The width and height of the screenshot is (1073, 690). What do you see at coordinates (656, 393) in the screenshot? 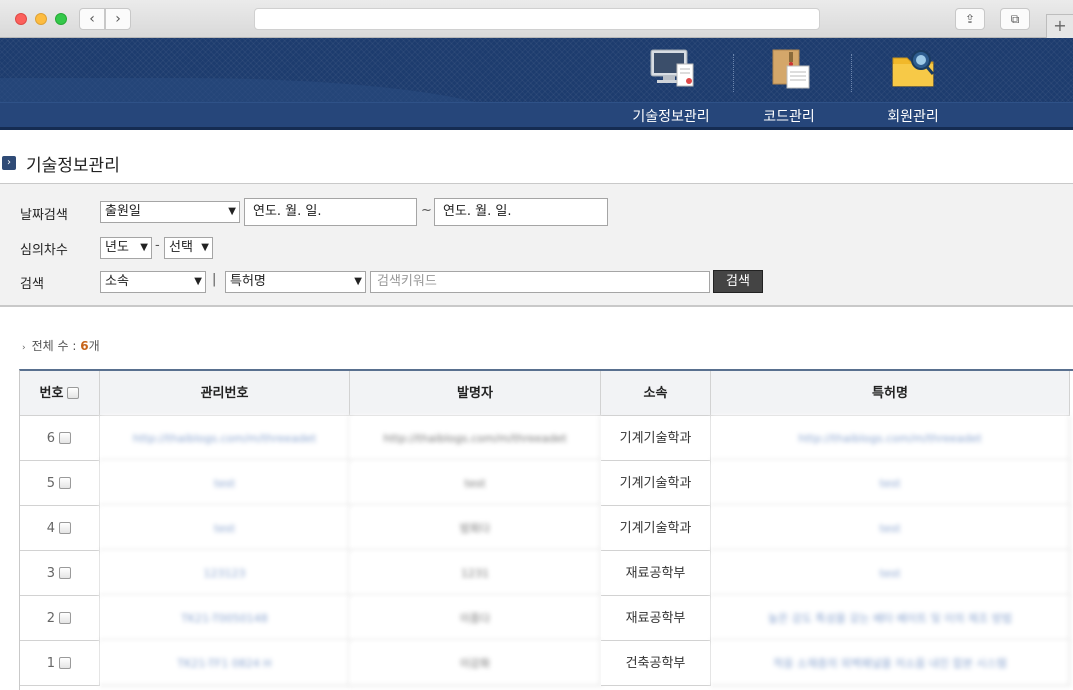
I see `column-header-department: 소속` at bounding box center [656, 393].